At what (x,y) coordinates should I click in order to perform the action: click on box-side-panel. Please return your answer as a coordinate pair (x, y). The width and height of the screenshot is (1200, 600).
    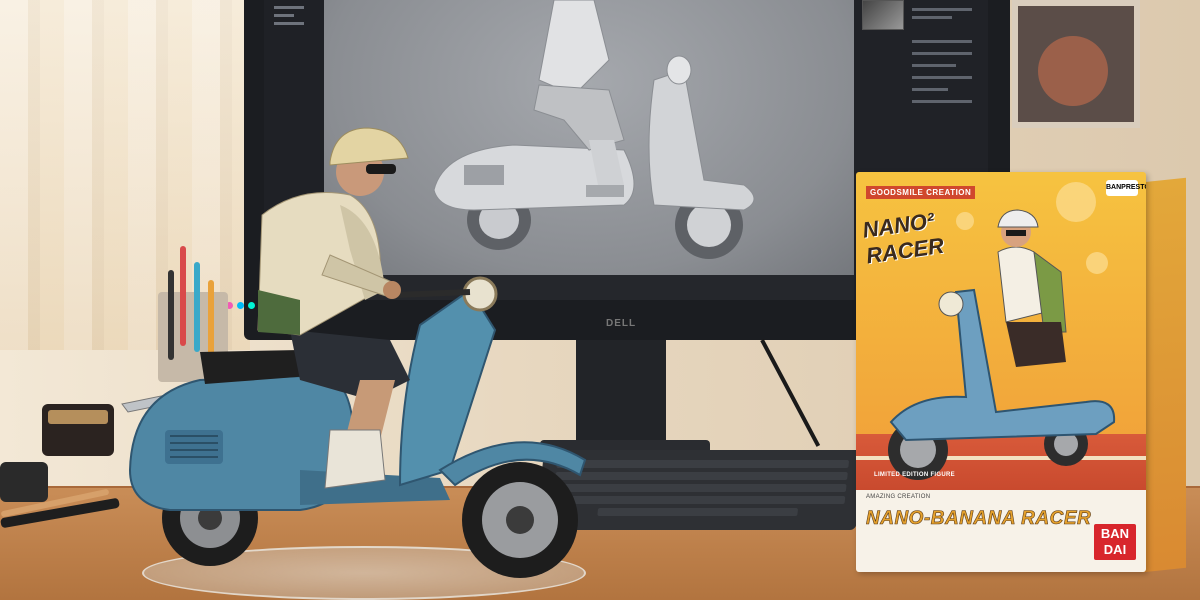
    Looking at the image, I should click on (1164, 375).